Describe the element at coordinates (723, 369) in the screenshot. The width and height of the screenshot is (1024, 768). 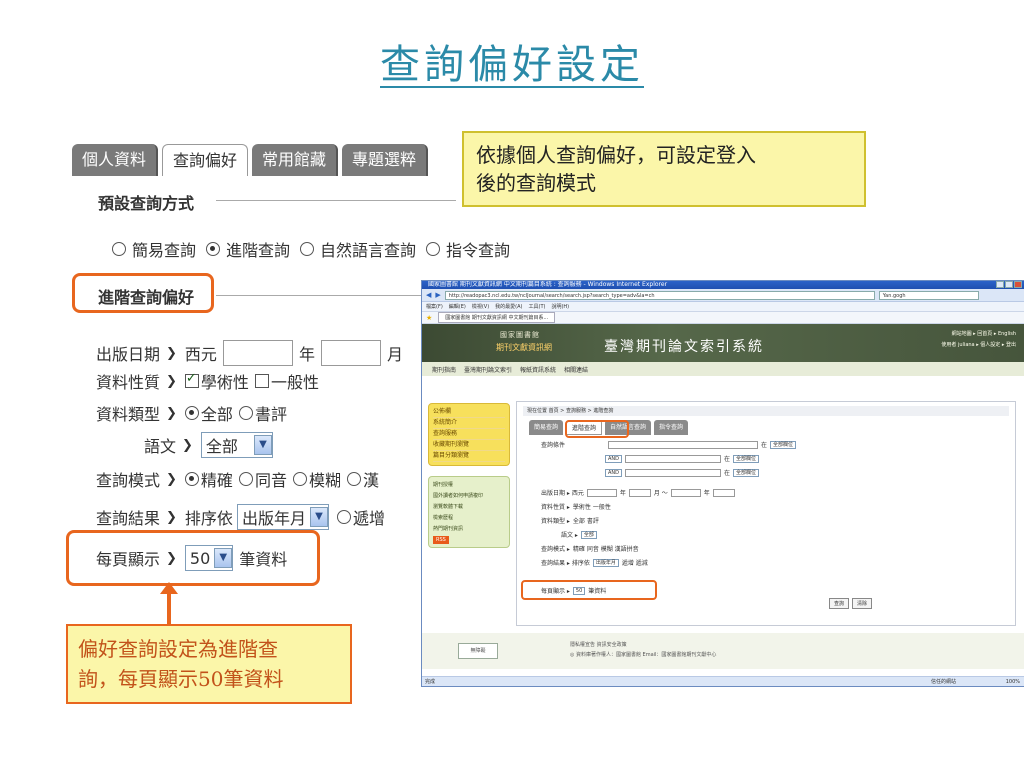
I see `site-nav: 期刊指南 臺灣期刊論文索引 報紙資訊系統 相關連結` at that location.